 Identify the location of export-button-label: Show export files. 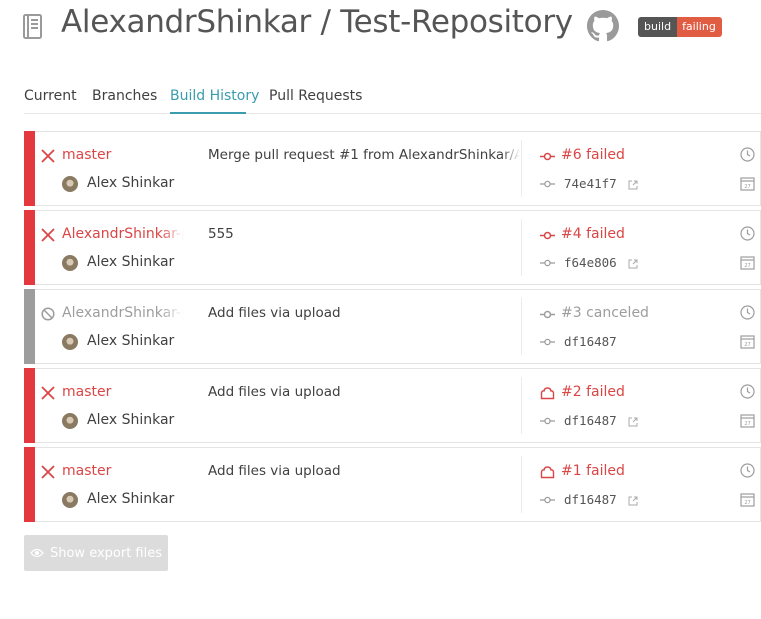
(106, 553).